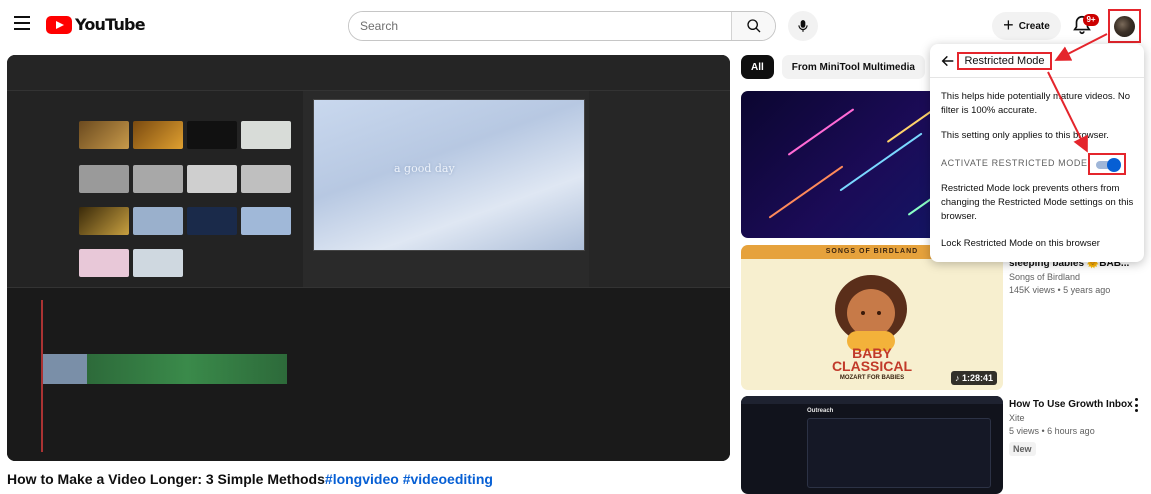  Describe the element at coordinates (424, 168) in the screenshot. I see `preview-text: a good day` at that location.